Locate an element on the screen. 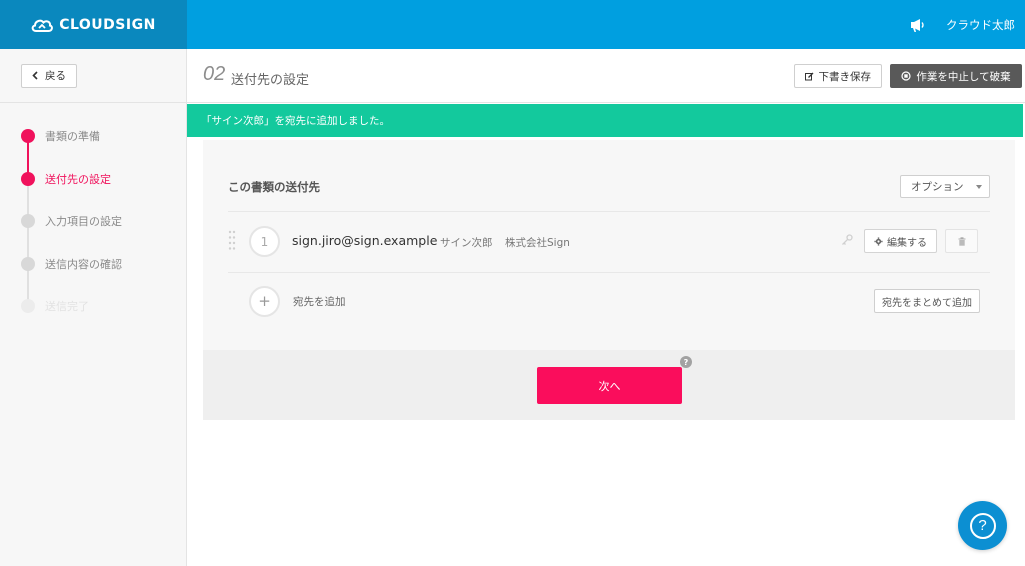  help-button: ? is located at coordinates (982, 525).